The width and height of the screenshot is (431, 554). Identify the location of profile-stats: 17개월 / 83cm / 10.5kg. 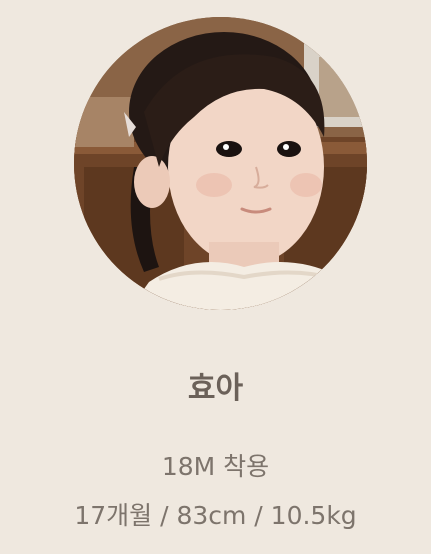
(215, 515).